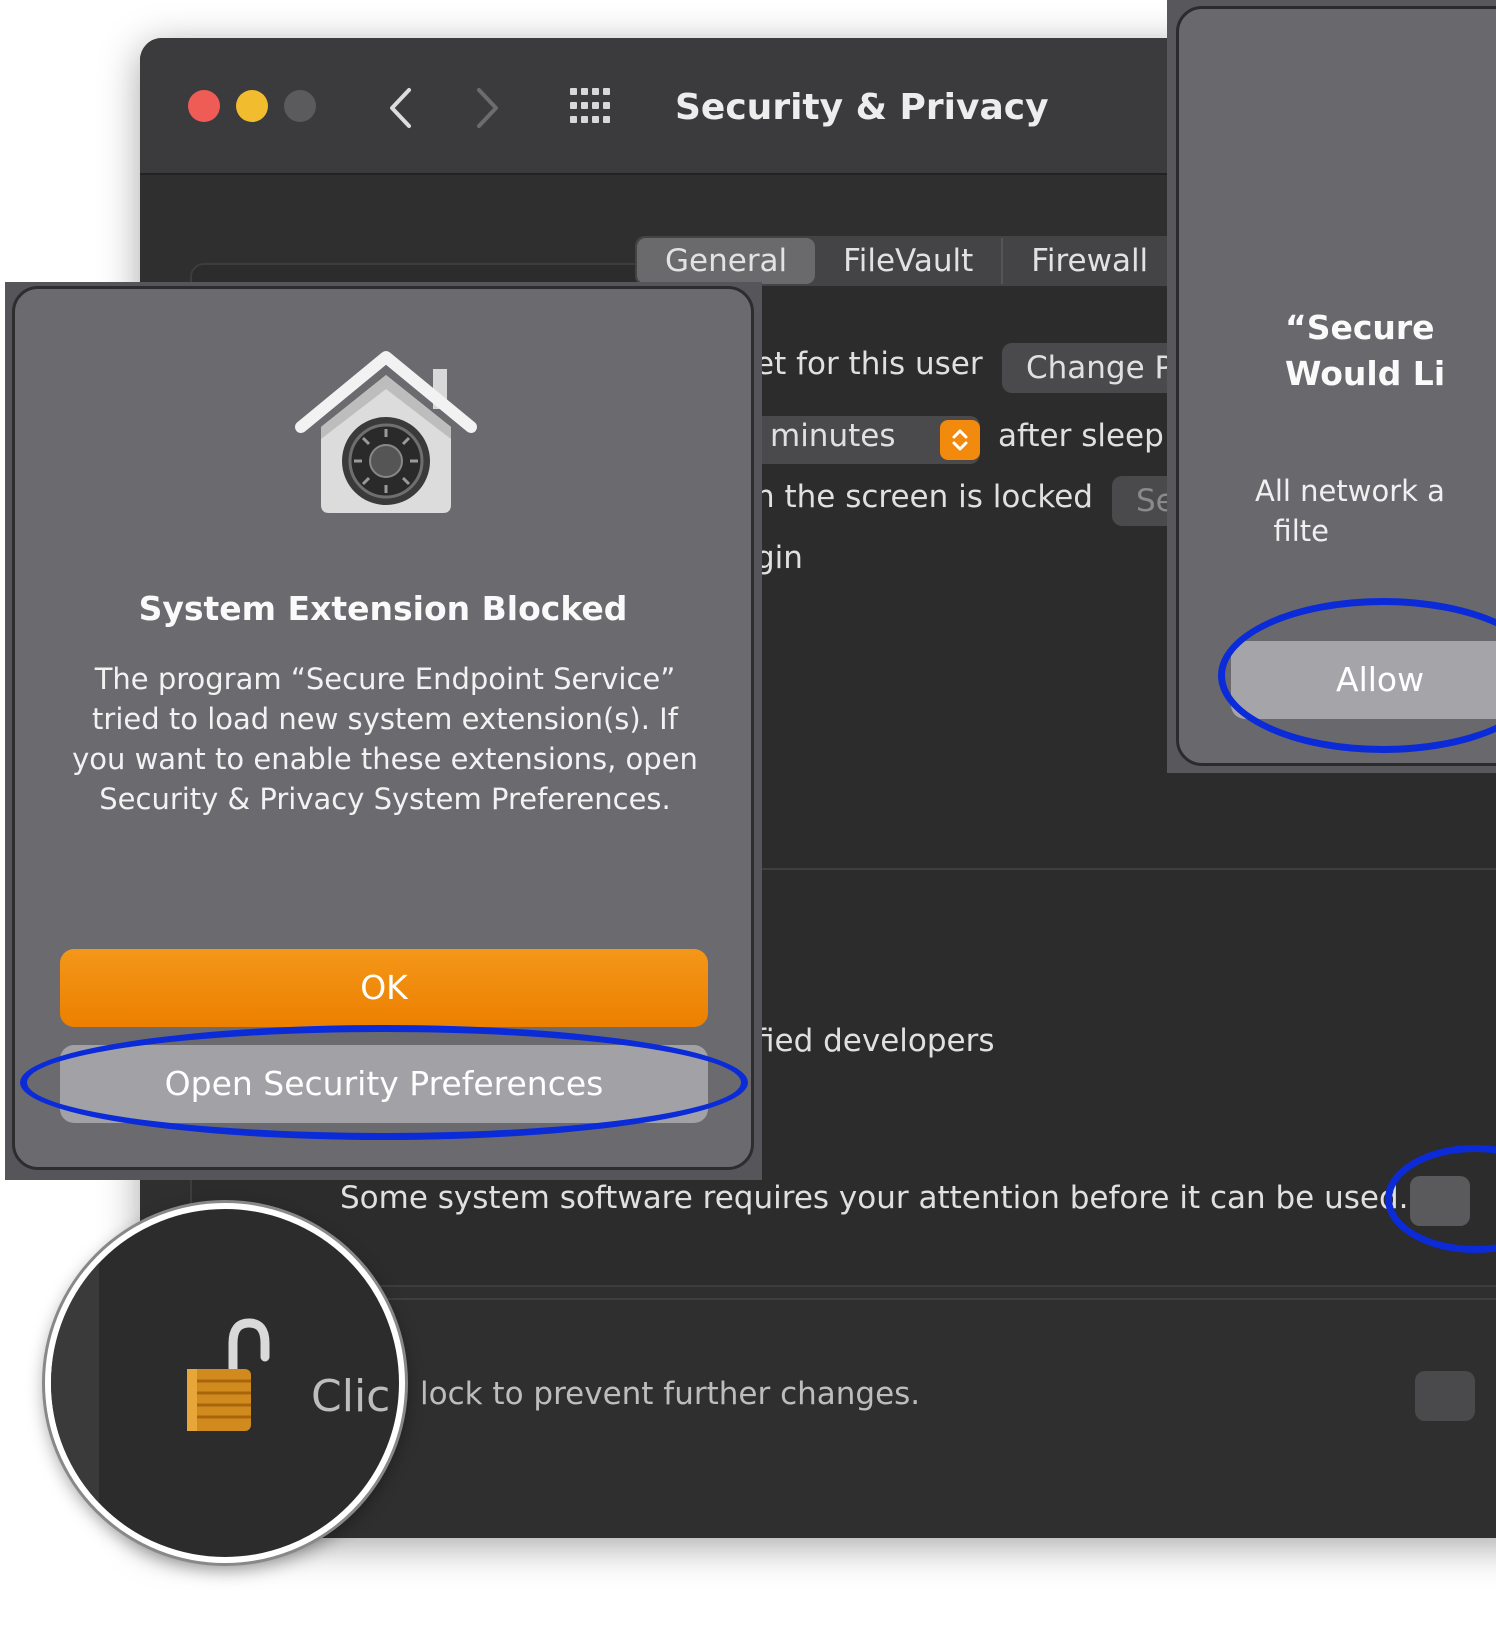 This screenshot has height=1629, width=1496. Describe the element at coordinates (1128, 869) in the screenshot. I see `section-divider` at that location.